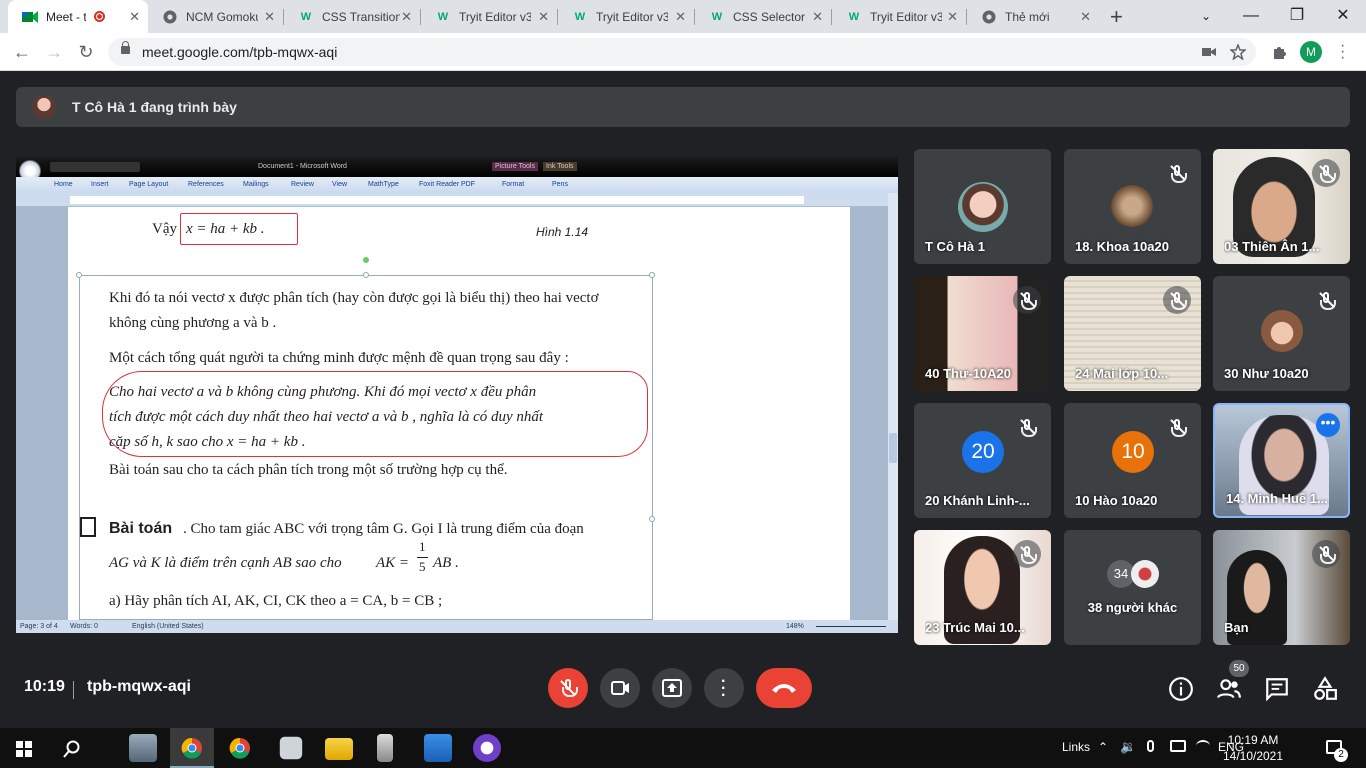  I want to click on star-icon, so click(1238, 52).